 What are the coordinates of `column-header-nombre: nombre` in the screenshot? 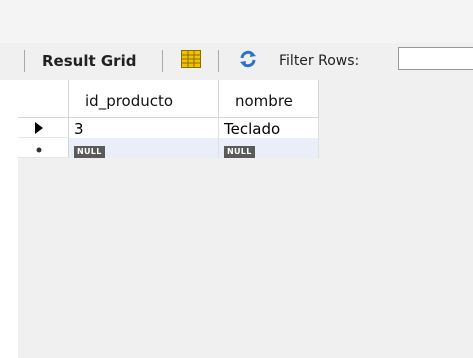 It's located at (269, 99).